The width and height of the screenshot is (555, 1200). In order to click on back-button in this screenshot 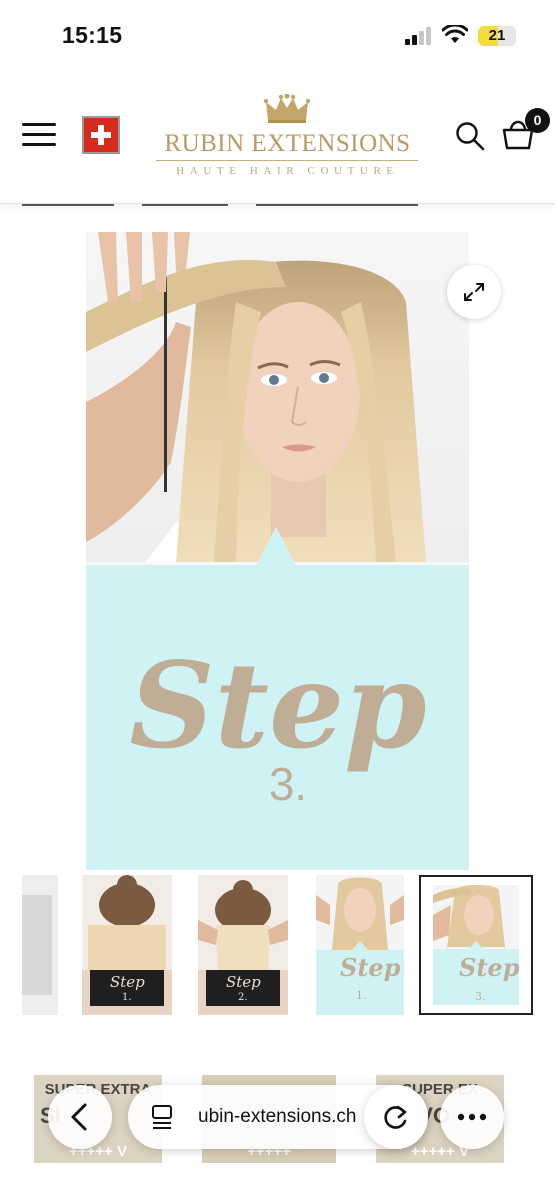, I will do `click(80, 1117)`.